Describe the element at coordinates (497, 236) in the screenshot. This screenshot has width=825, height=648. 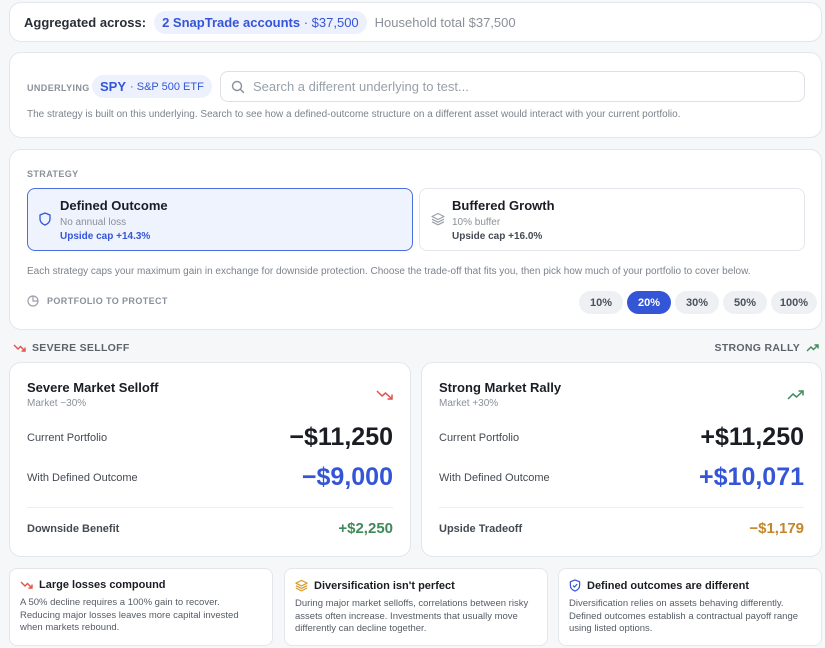
I see `strategy-cap: Upside cap +16.0%` at that location.